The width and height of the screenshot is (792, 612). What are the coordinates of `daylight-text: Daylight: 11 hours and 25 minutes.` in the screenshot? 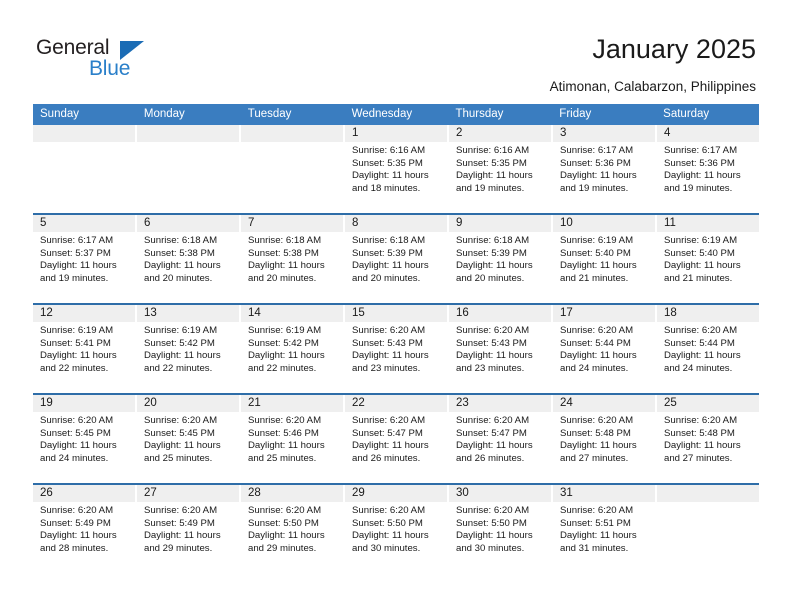 It's located at (182, 452).